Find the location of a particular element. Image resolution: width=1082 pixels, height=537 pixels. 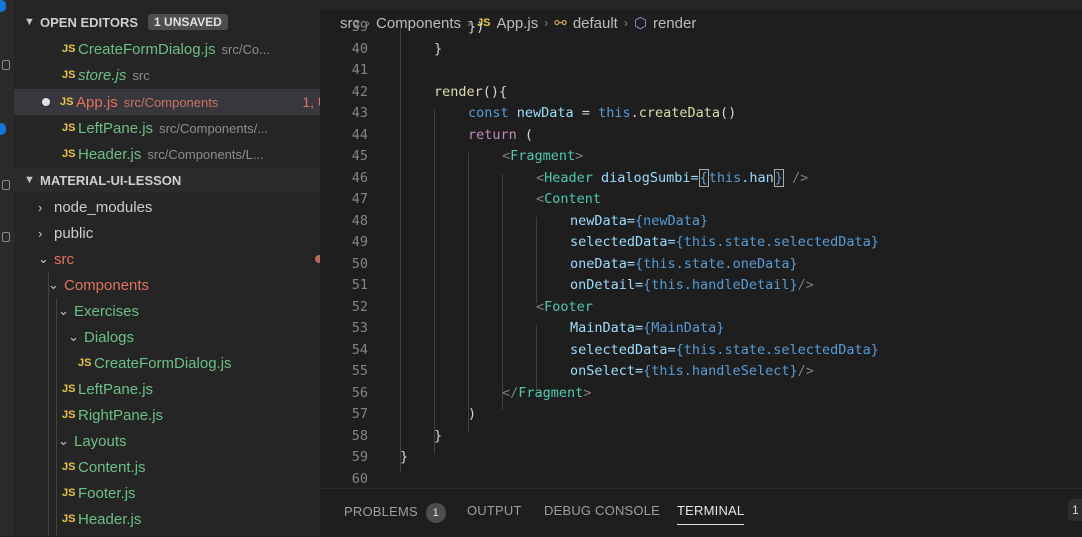

open-editor-item: JS store.js src U is located at coordinates (167, 75).